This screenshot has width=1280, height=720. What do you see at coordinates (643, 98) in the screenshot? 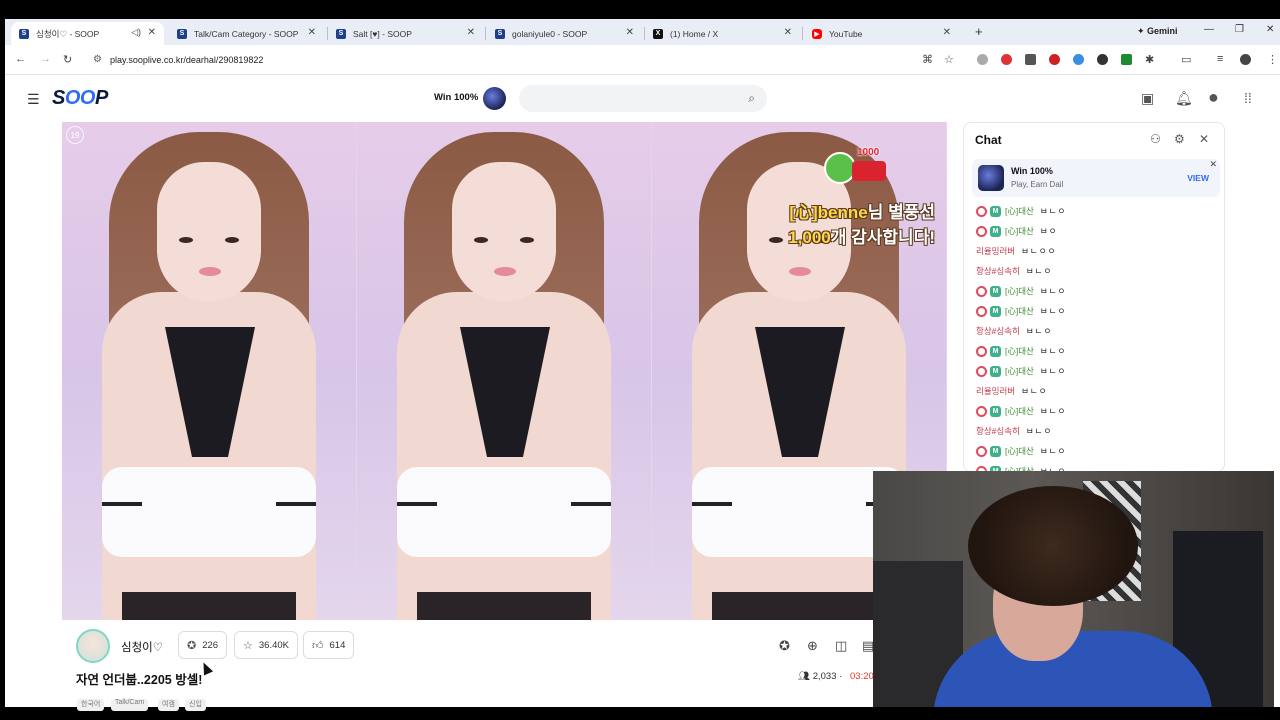
I see `search-input: ⌕` at bounding box center [643, 98].